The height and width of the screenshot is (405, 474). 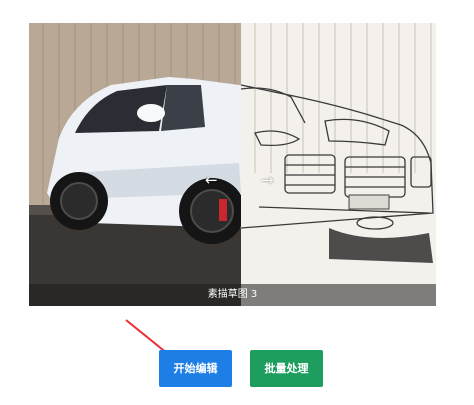 I want to click on annotation-arrow-icon, so click(x=152, y=341).